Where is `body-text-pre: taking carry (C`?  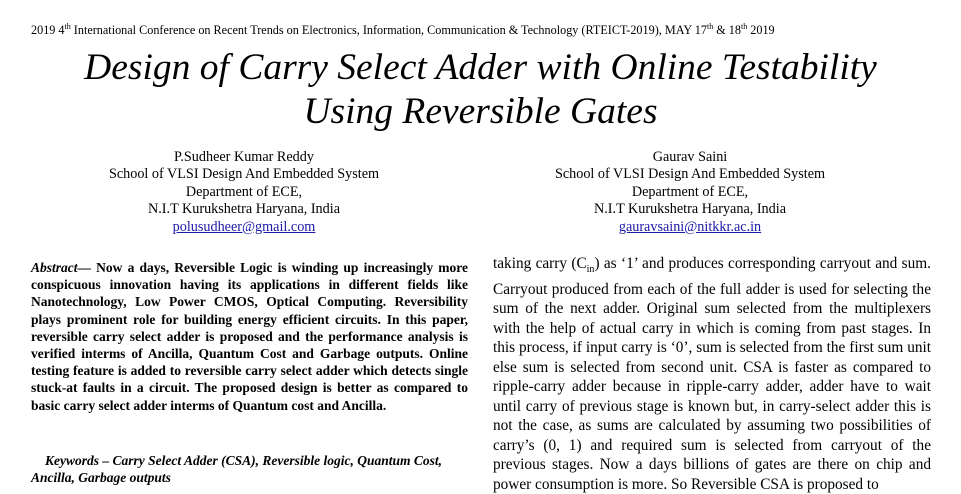
body-text-pre: taking carry (C is located at coordinates (540, 263).